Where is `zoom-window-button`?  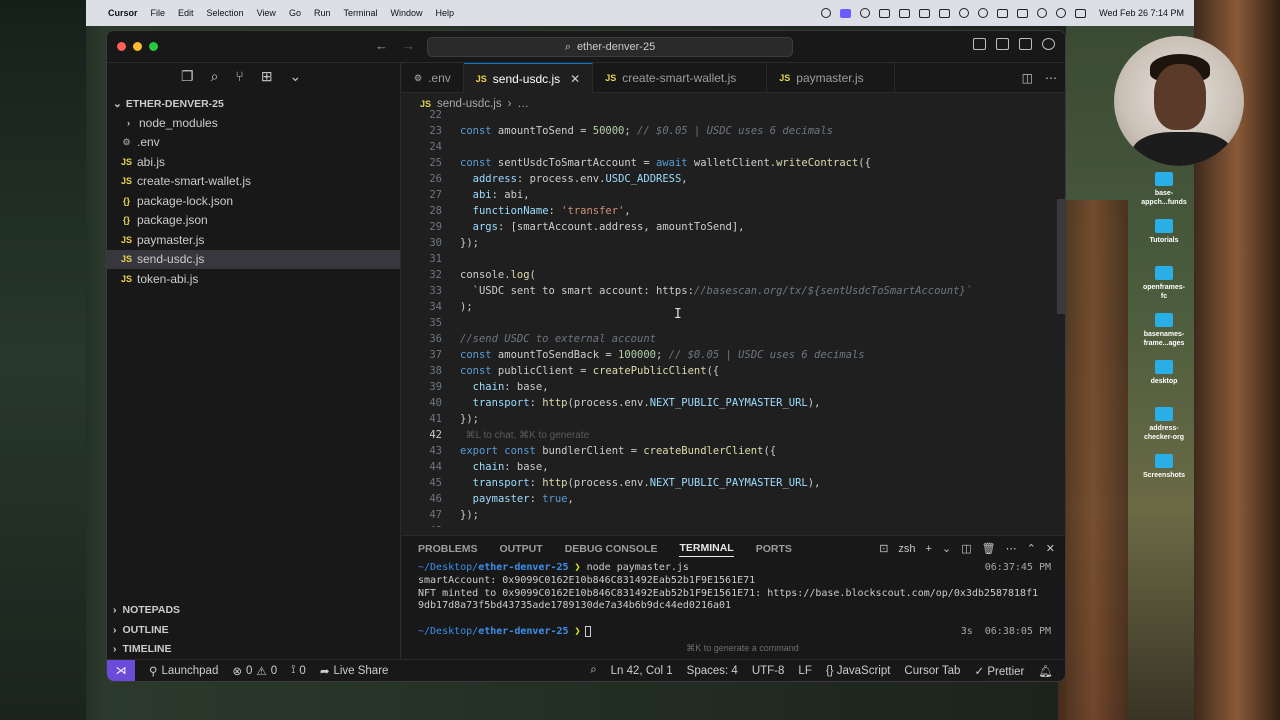
zoom-window-button is located at coordinates (153, 46).